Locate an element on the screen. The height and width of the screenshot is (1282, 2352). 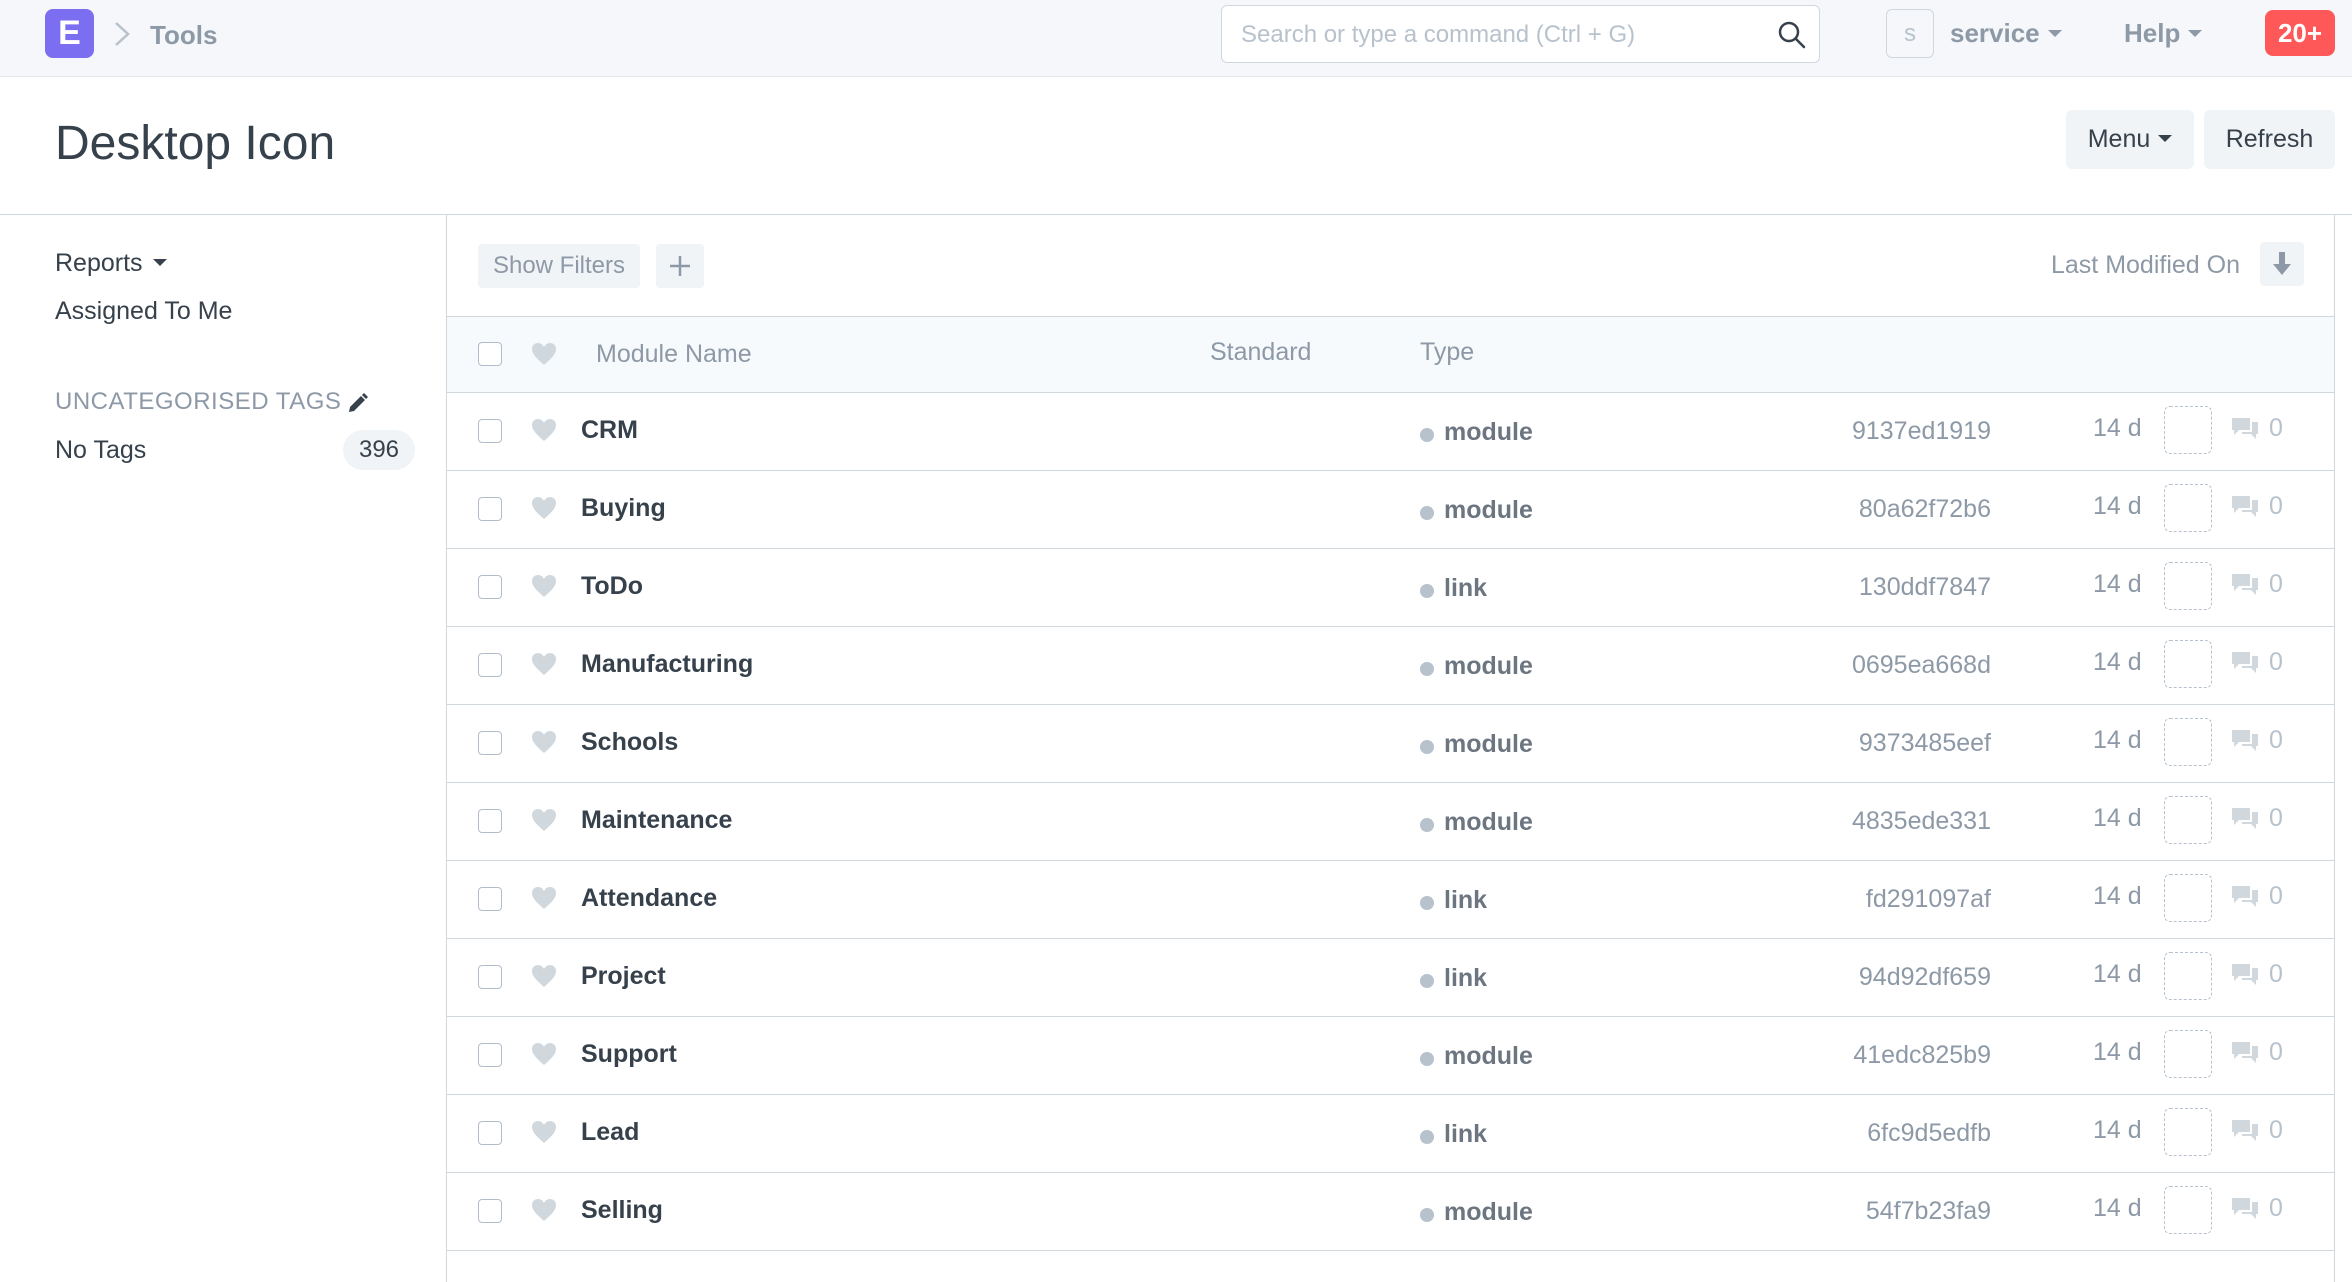
pencil-icon is located at coordinates (358, 403).